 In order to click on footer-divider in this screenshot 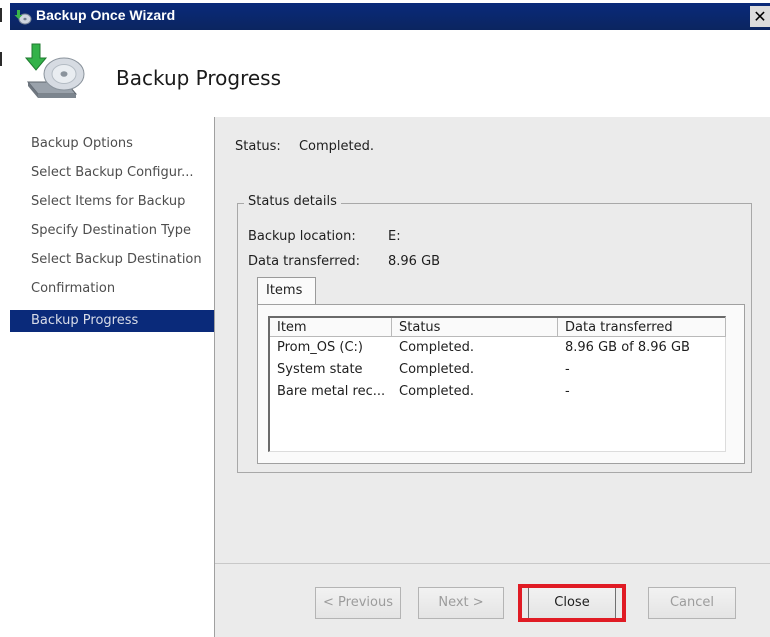, I will do `click(492, 563)`.